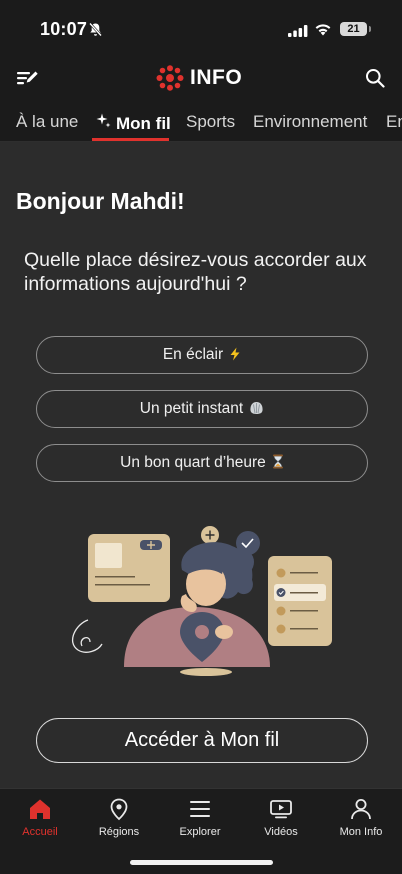 The height and width of the screenshot is (874, 402). What do you see at coordinates (323, 31) in the screenshot?
I see `wifi-icon` at bounding box center [323, 31].